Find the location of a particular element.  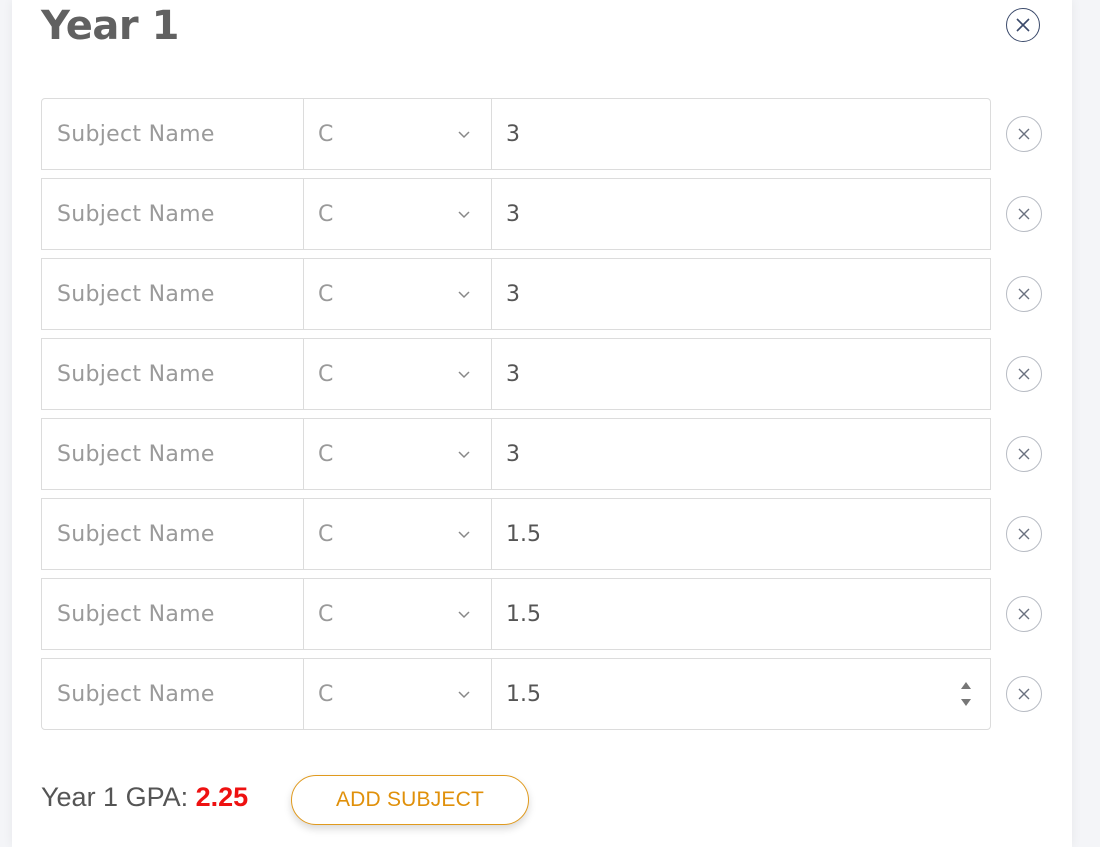

close-year-button is located at coordinates (1023, 25).